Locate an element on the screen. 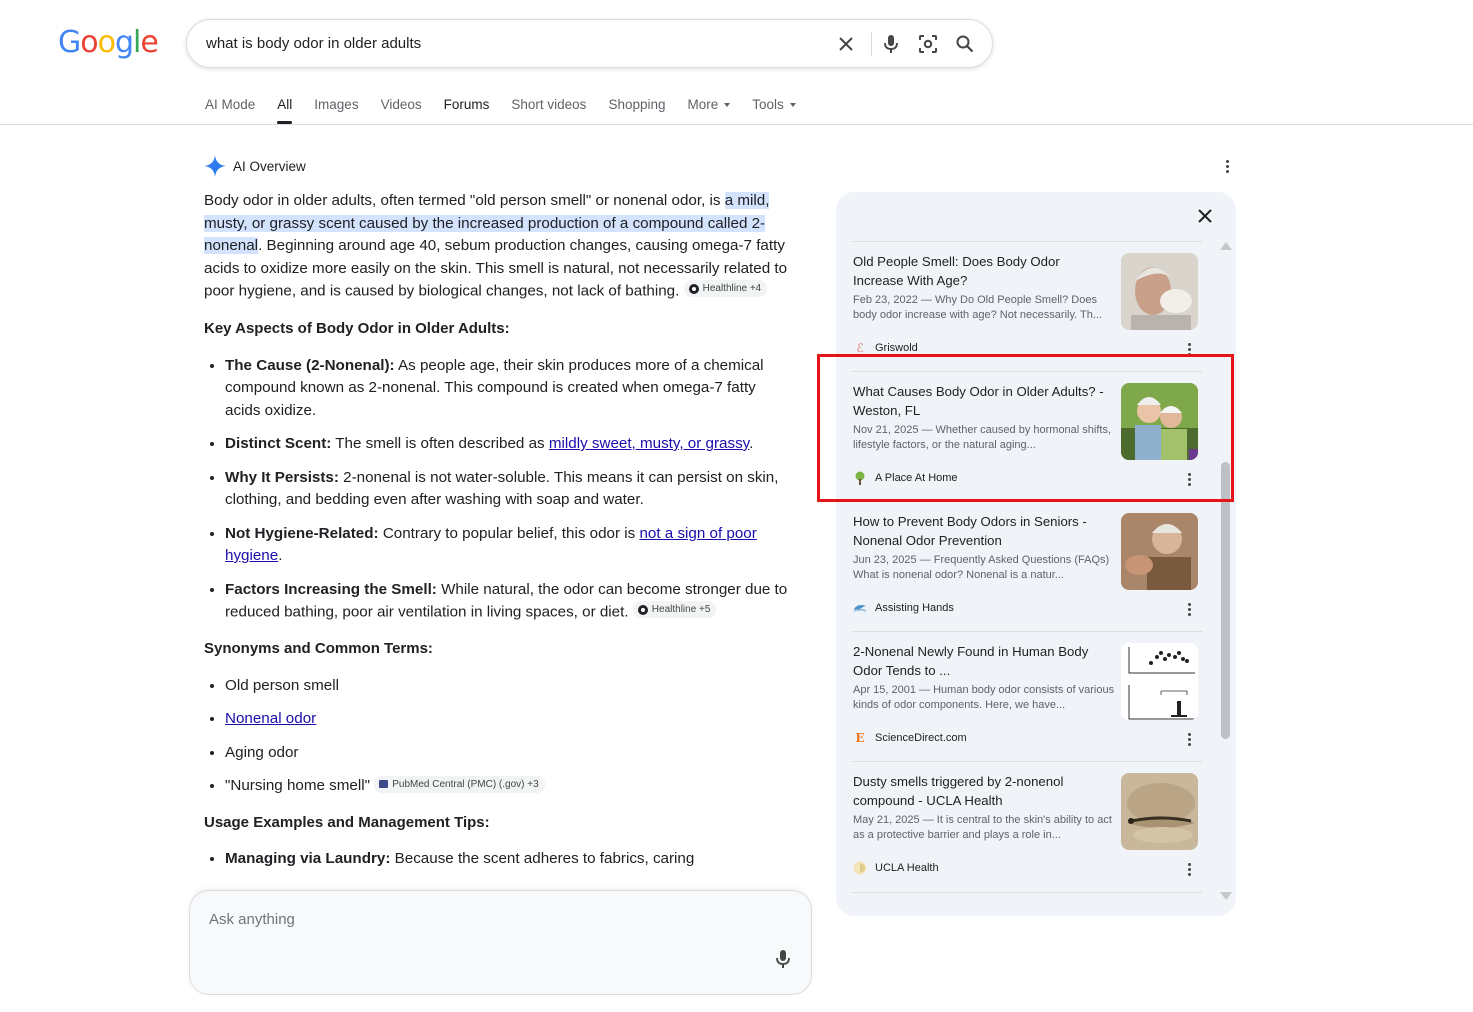  tab-short-videos: Short videos is located at coordinates (548, 104).